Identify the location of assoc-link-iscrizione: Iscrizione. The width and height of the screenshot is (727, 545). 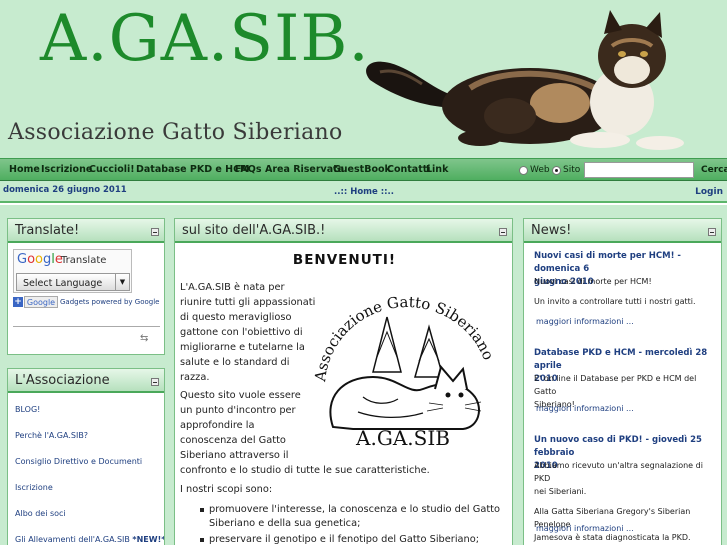
(34, 487).